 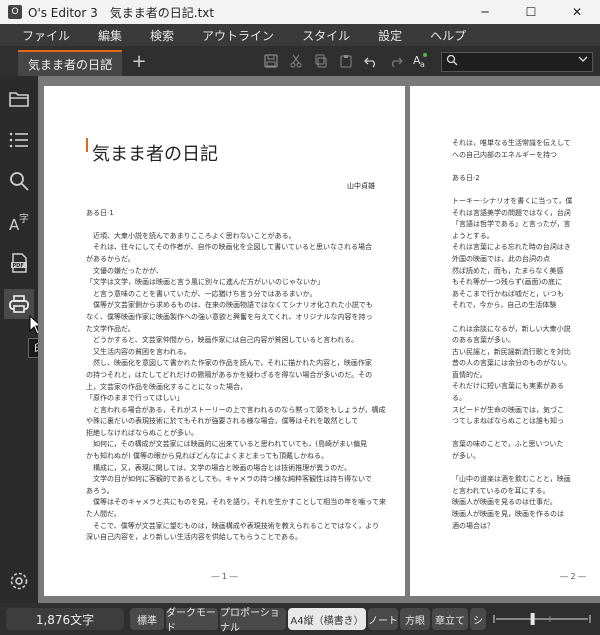 What do you see at coordinates (108, 62) in the screenshot?
I see `tab-close-icon: ×` at bounding box center [108, 62].